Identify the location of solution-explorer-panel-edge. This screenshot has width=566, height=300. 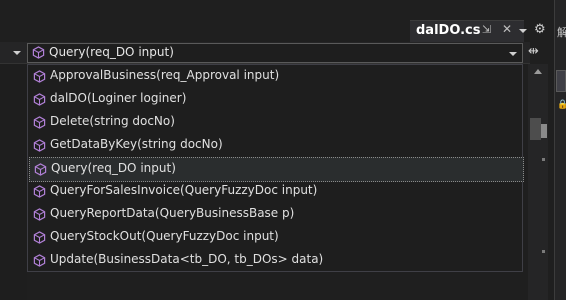
(560, 150).